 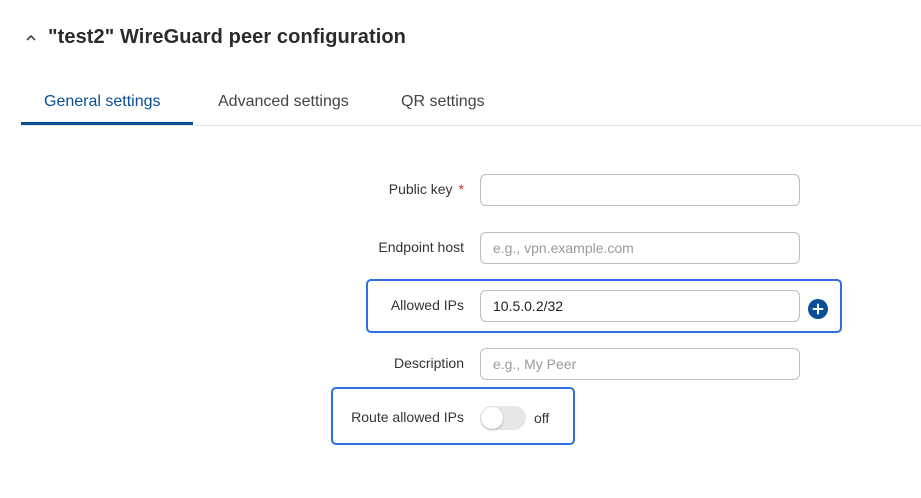 What do you see at coordinates (542, 418) in the screenshot?
I see `toggle-state-text: off` at bounding box center [542, 418].